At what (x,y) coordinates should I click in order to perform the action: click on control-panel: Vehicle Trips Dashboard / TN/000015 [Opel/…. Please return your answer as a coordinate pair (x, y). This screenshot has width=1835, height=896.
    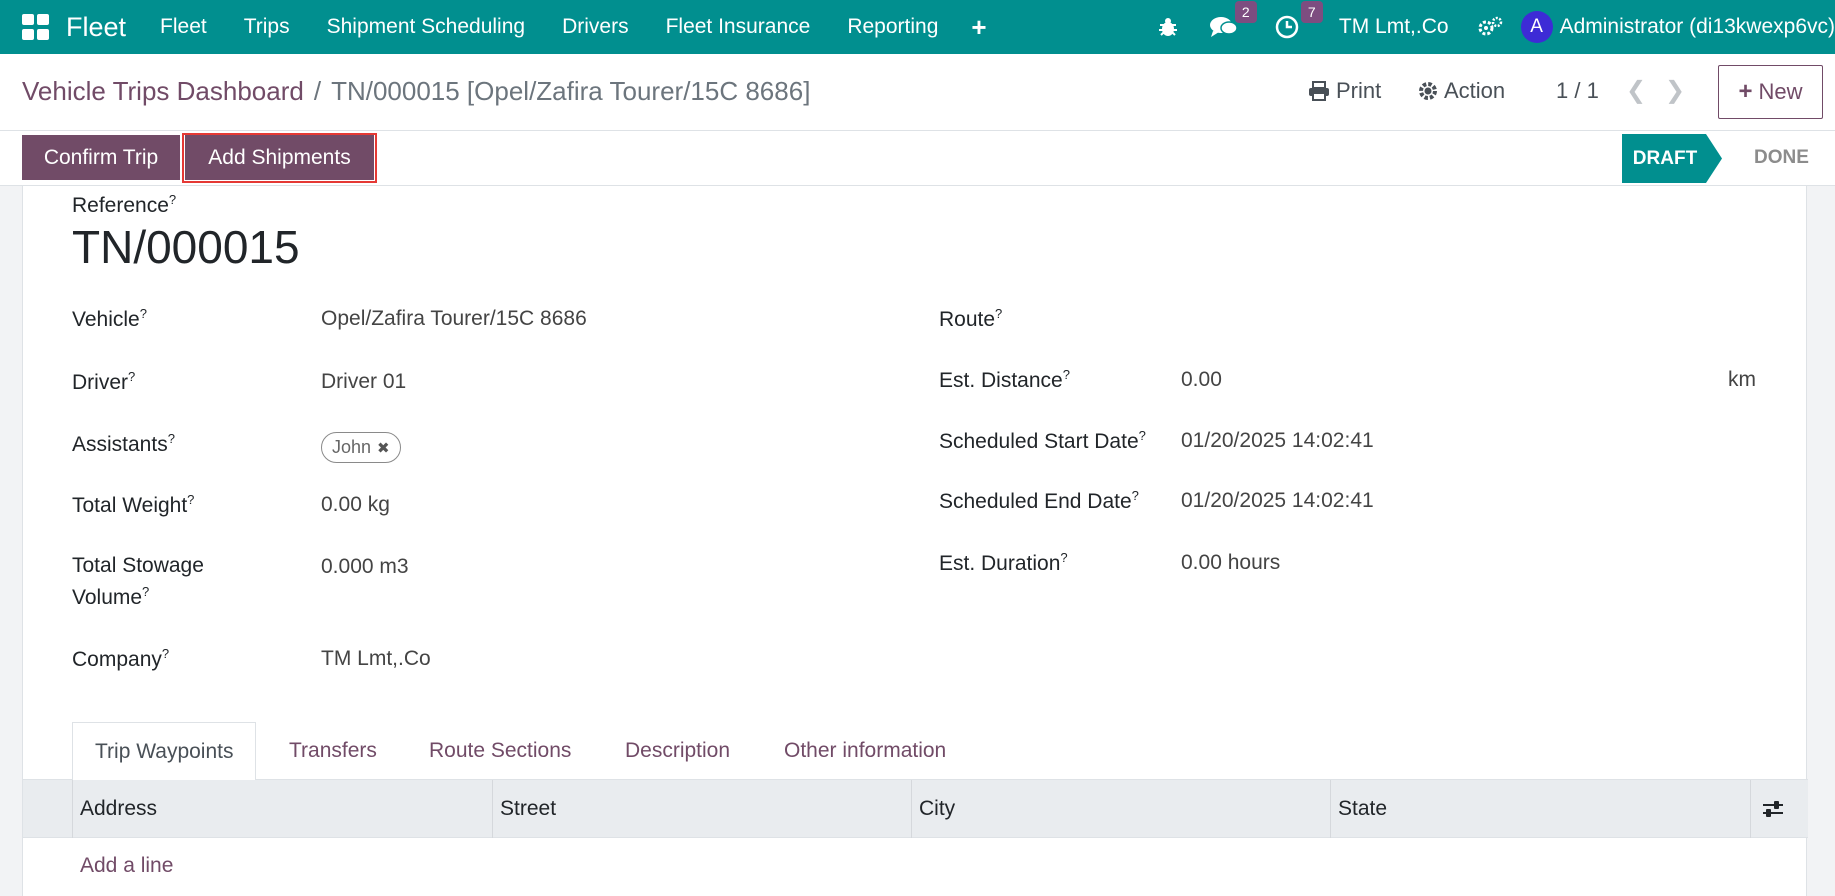
    Looking at the image, I should click on (917, 92).